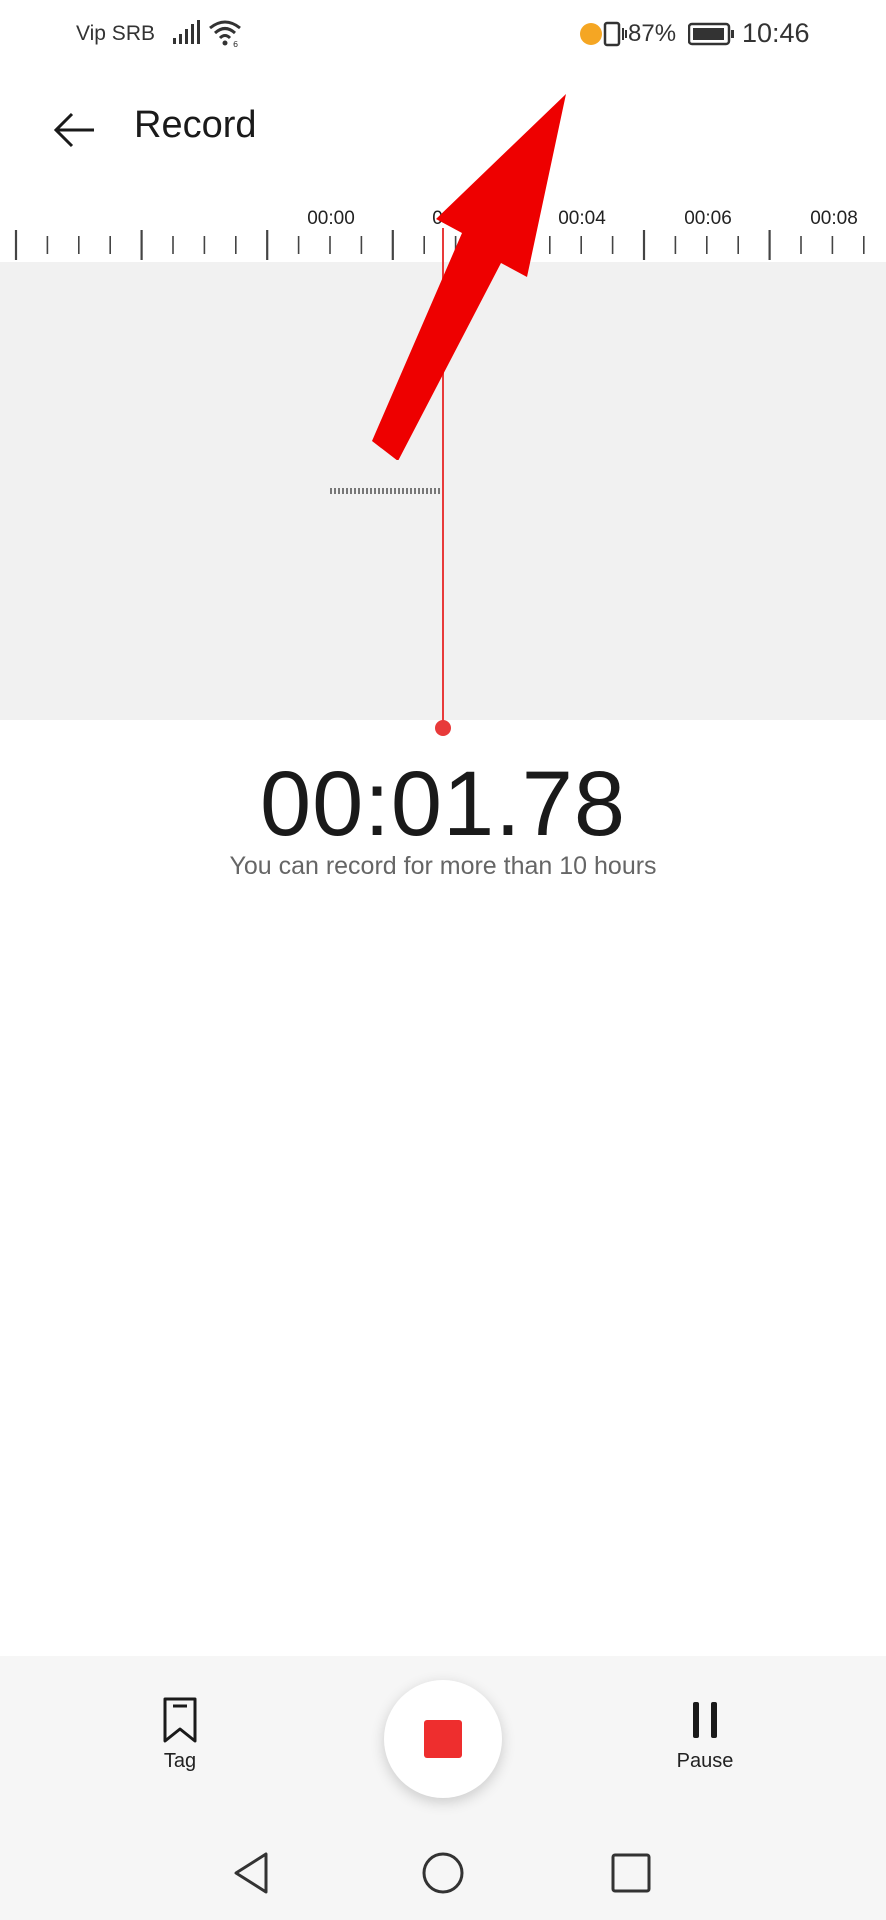 The image size is (886, 1920). I want to click on status-bar: Vip SRB 6 87% 10:46, so click(443, 35).